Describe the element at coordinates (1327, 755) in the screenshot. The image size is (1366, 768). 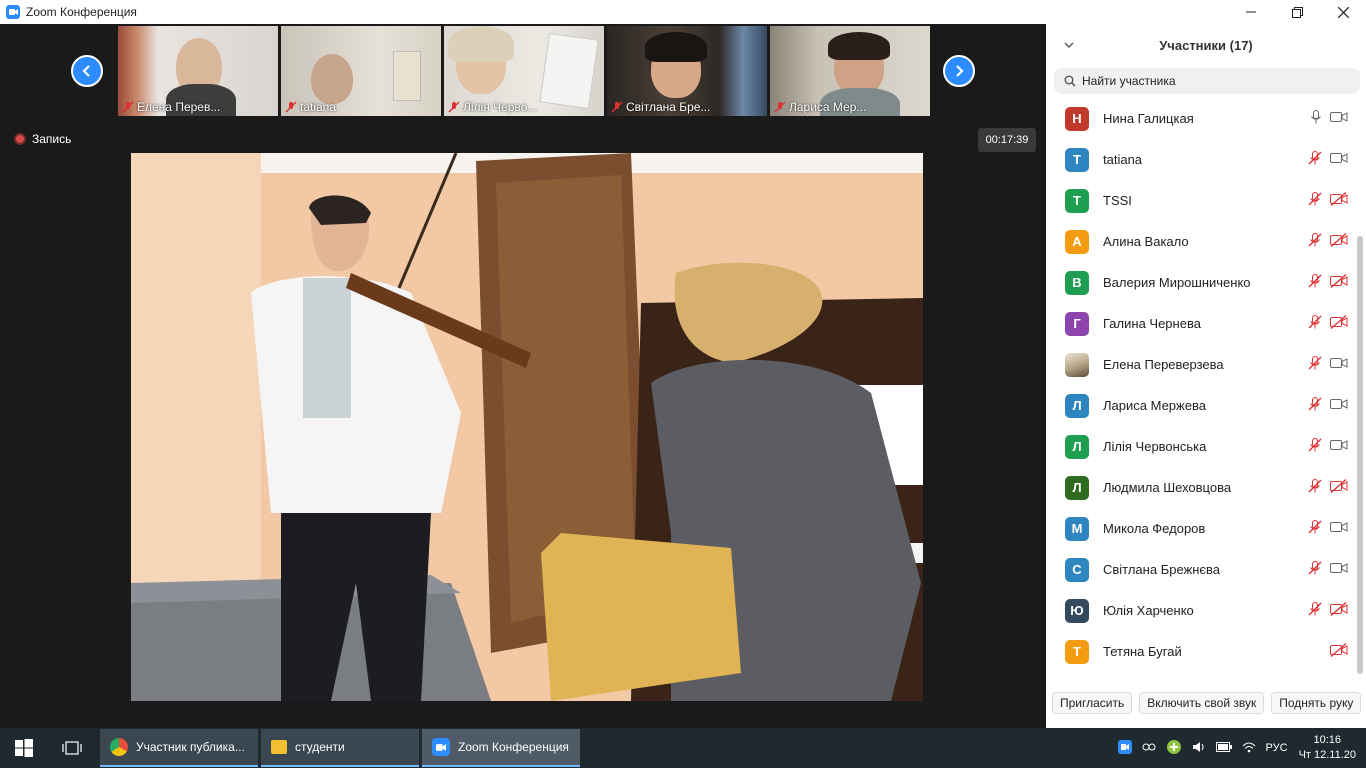
I see `clock-date: Чт 12.11.20` at that location.